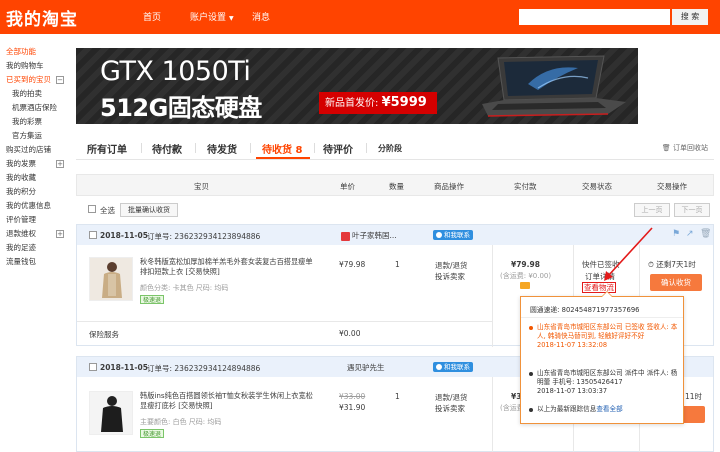  I want to click on product-title-link: 秋冬韩版宽松加厚加棉羊羔毛外套女装复古百搭显瘦单排扣短款上衣 [交易快照], so click(228, 267).